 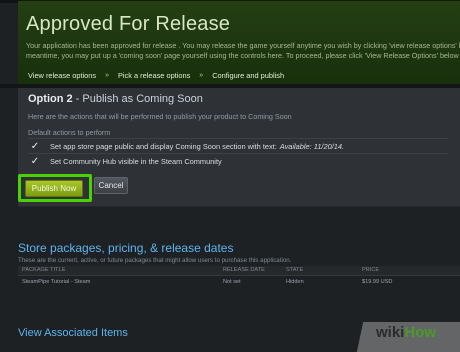 What do you see at coordinates (125, 248) in the screenshot?
I see `store-packages-title: Store packages, pricing, & release dates` at bounding box center [125, 248].